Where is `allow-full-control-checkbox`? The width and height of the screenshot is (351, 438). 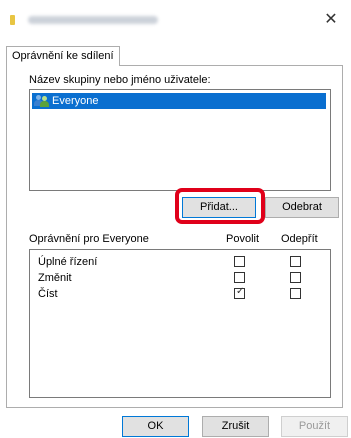 allow-full-control-checkbox is located at coordinates (239, 261).